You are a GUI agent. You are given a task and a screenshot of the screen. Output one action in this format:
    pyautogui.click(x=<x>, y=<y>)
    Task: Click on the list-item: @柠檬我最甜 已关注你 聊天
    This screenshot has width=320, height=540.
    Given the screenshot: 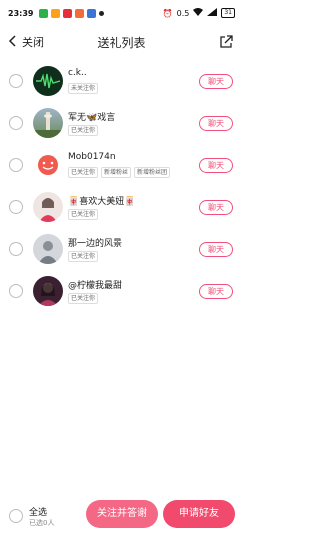 What is the action you would take?
    pyautogui.click(x=121, y=293)
    